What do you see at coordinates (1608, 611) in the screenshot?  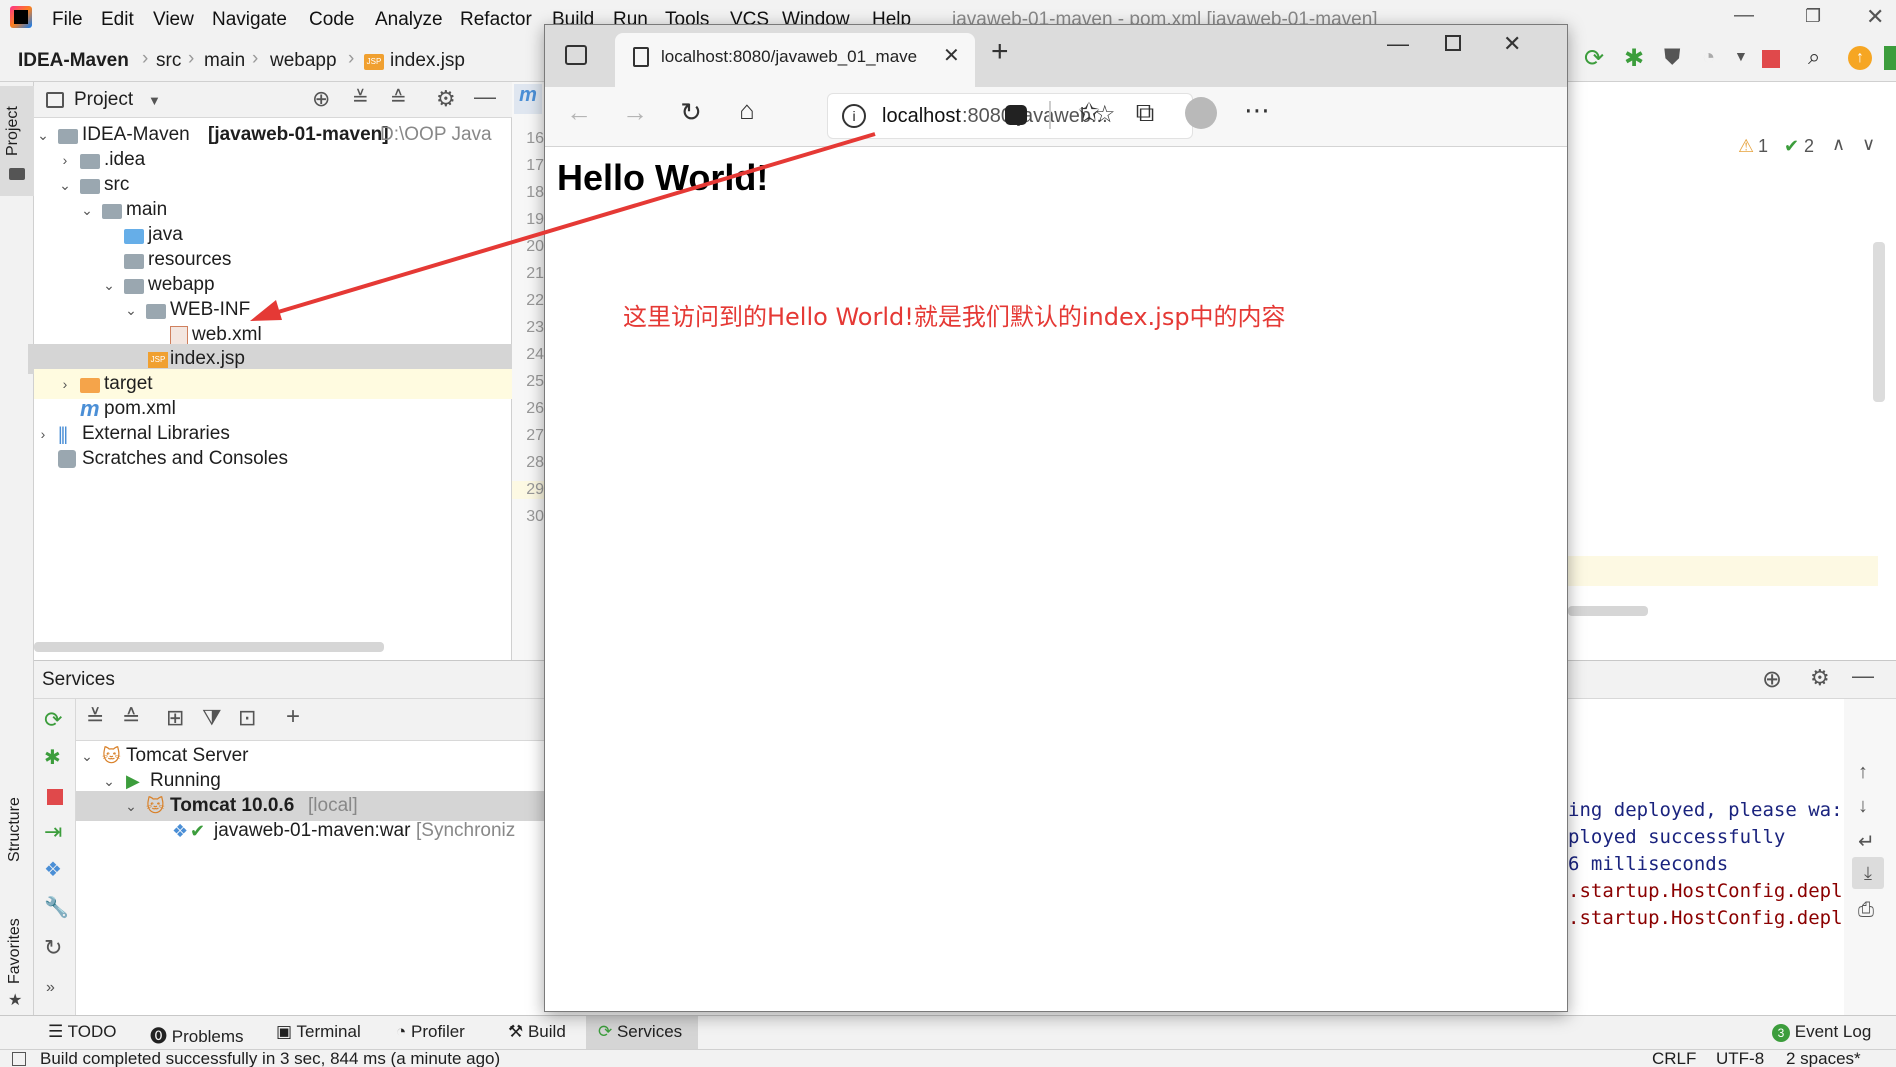 I see `editor-h-scrollbar` at bounding box center [1608, 611].